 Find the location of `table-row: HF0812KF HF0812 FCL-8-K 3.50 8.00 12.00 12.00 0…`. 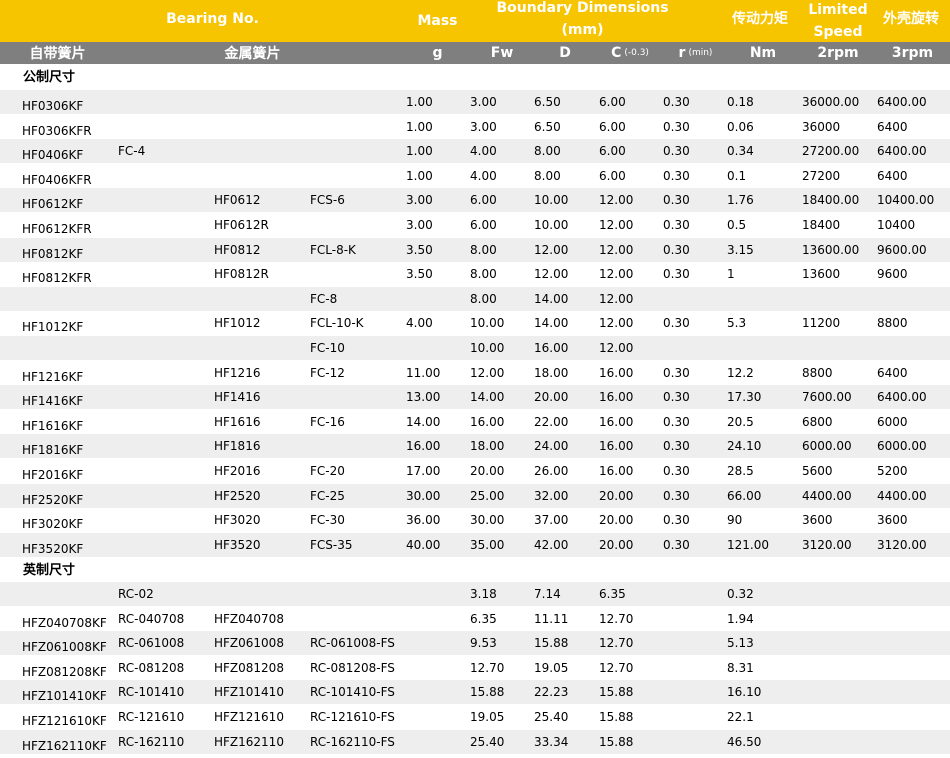

table-row: HF0812KF HF0812 FCL-8-K 3.50 8.00 12.00 12.00 0… is located at coordinates (475, 249).